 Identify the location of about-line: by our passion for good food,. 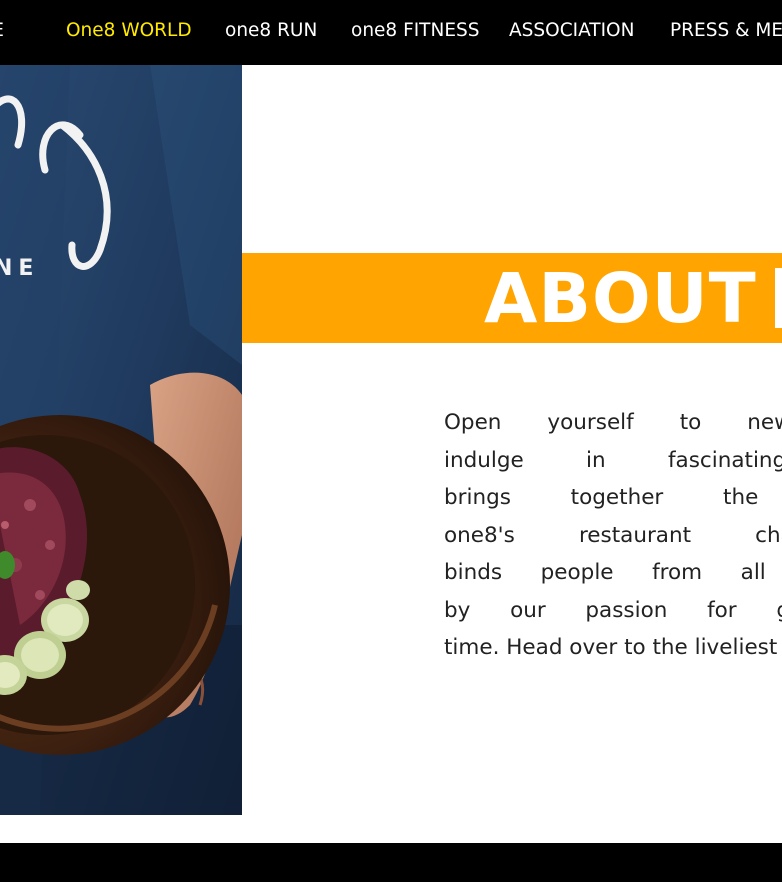
(613, 610).